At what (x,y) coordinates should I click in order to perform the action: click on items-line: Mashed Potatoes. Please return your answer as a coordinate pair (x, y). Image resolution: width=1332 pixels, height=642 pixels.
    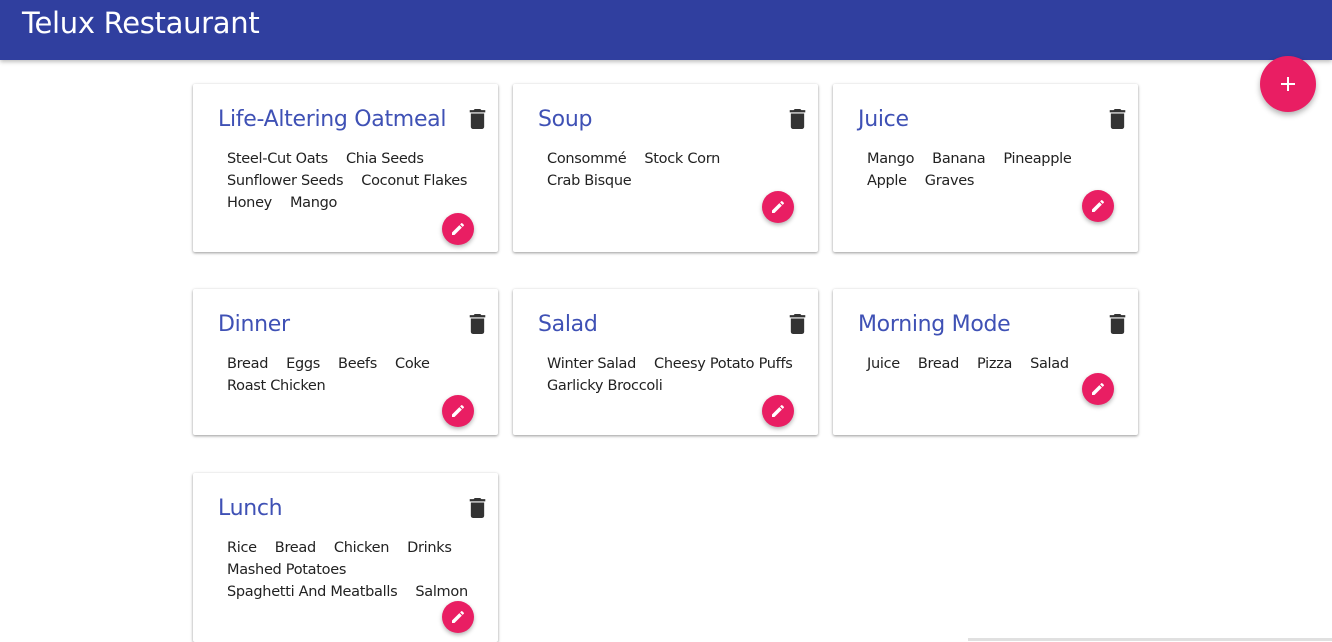
    Looking at the image, I should click on (357, 570).